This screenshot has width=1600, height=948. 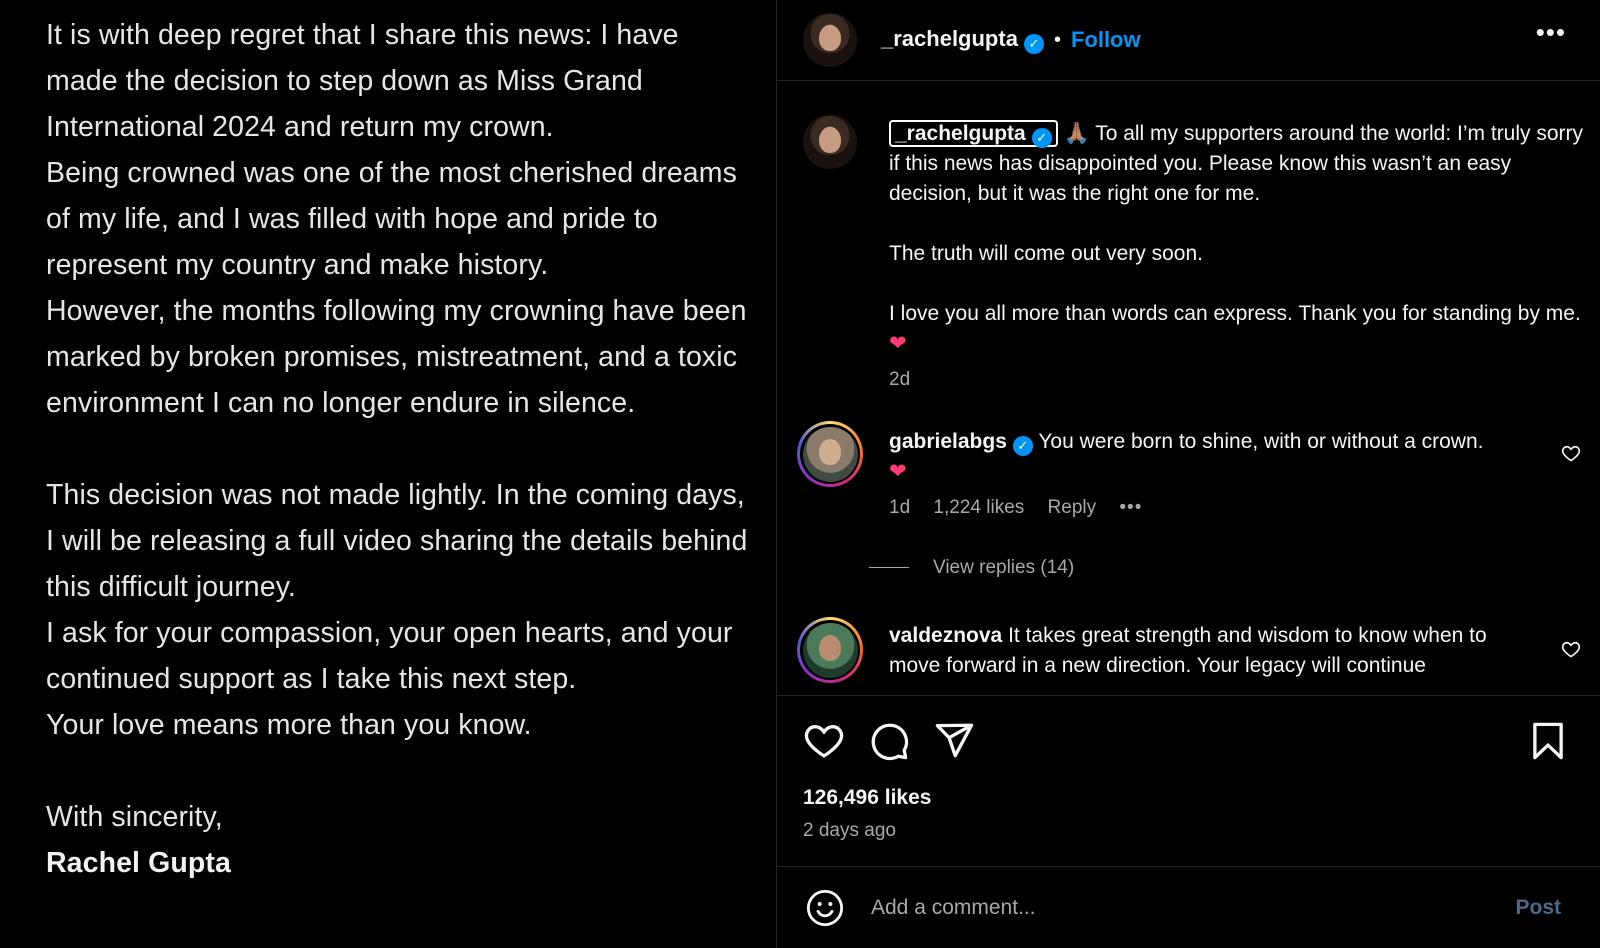 I want to click on caption-text-2: The truth will come out very soon., so click(x=1046, y=253).